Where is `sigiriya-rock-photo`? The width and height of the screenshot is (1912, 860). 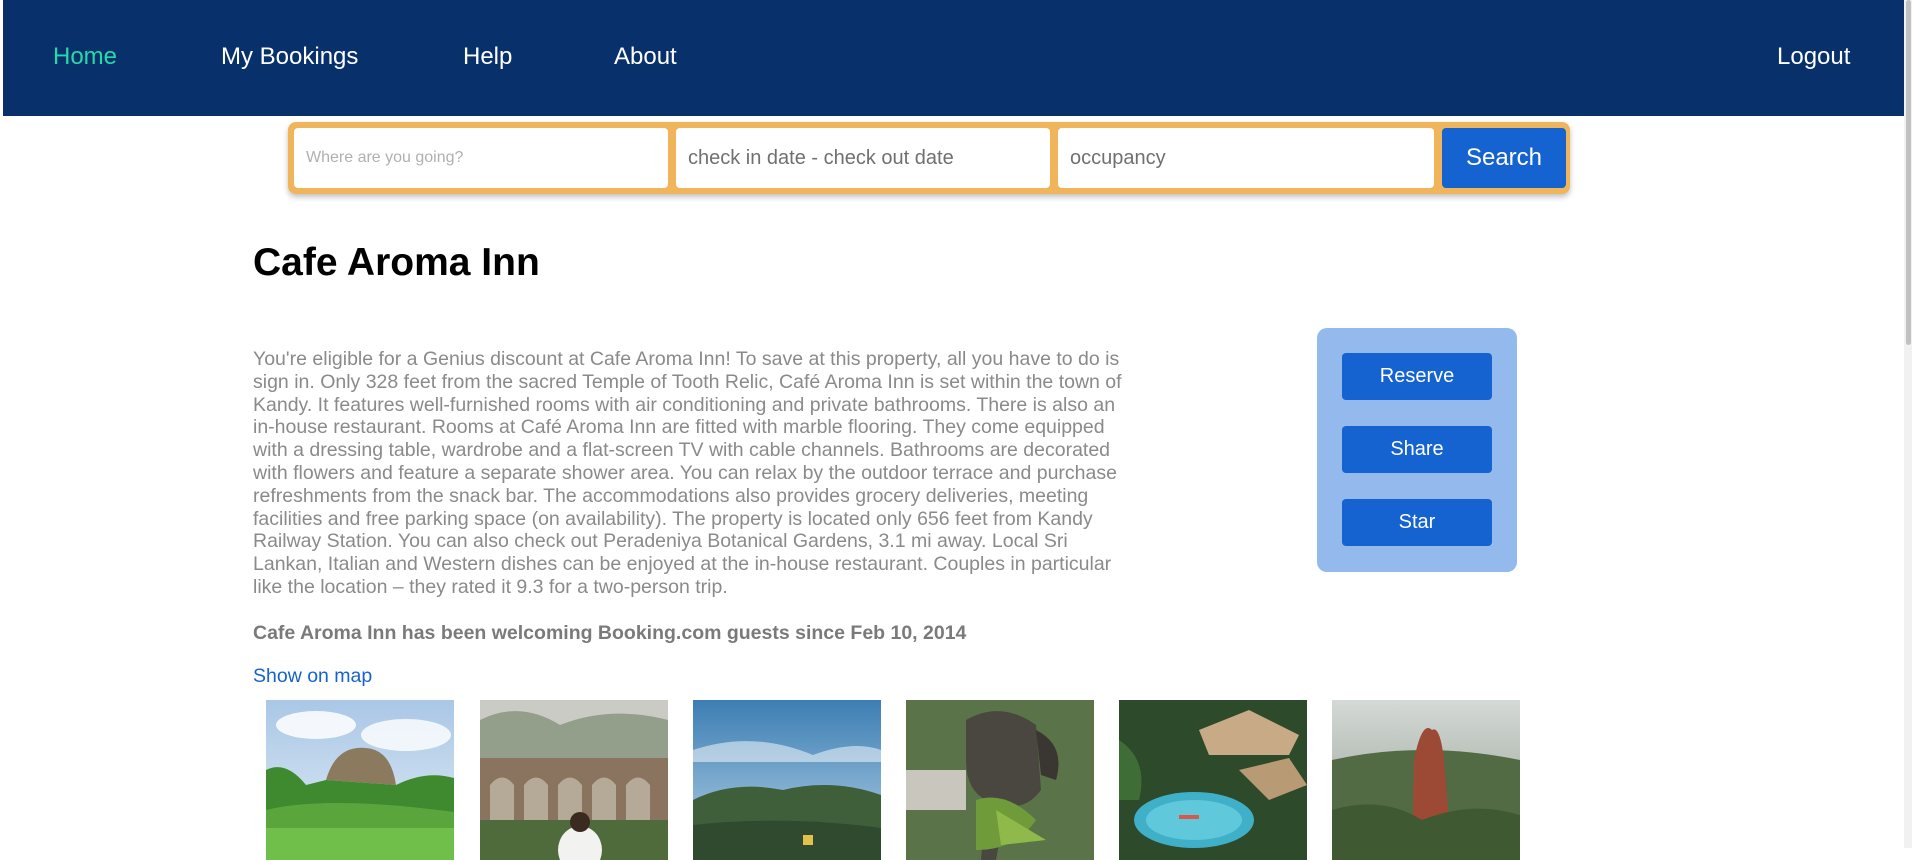
sigiriya-rock-photo is located at coordinates (360, 780).